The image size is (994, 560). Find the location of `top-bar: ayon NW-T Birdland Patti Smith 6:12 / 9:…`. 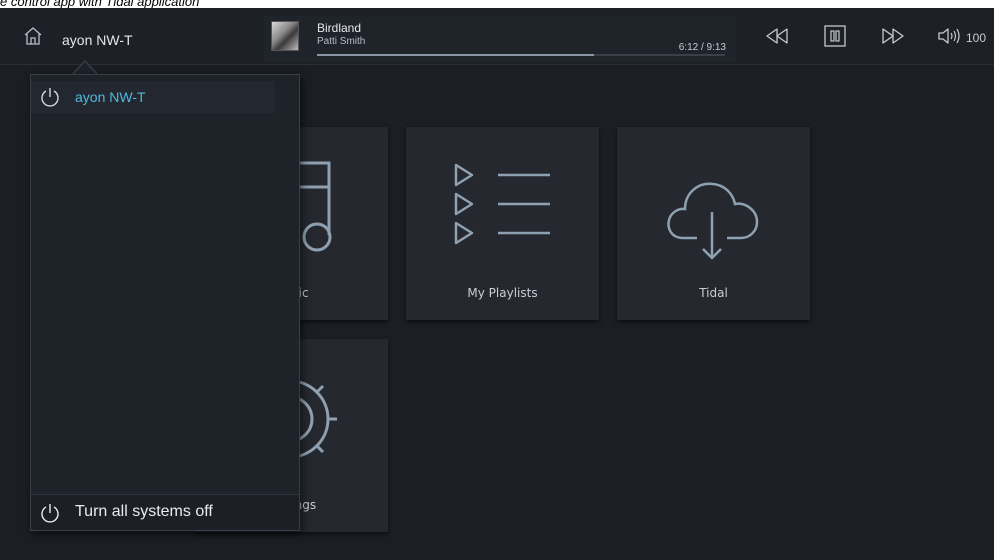

top-bar: ayon NW-T Birdland Patti Smith 6:12 / 9:… is located at coordinates (497, 36).